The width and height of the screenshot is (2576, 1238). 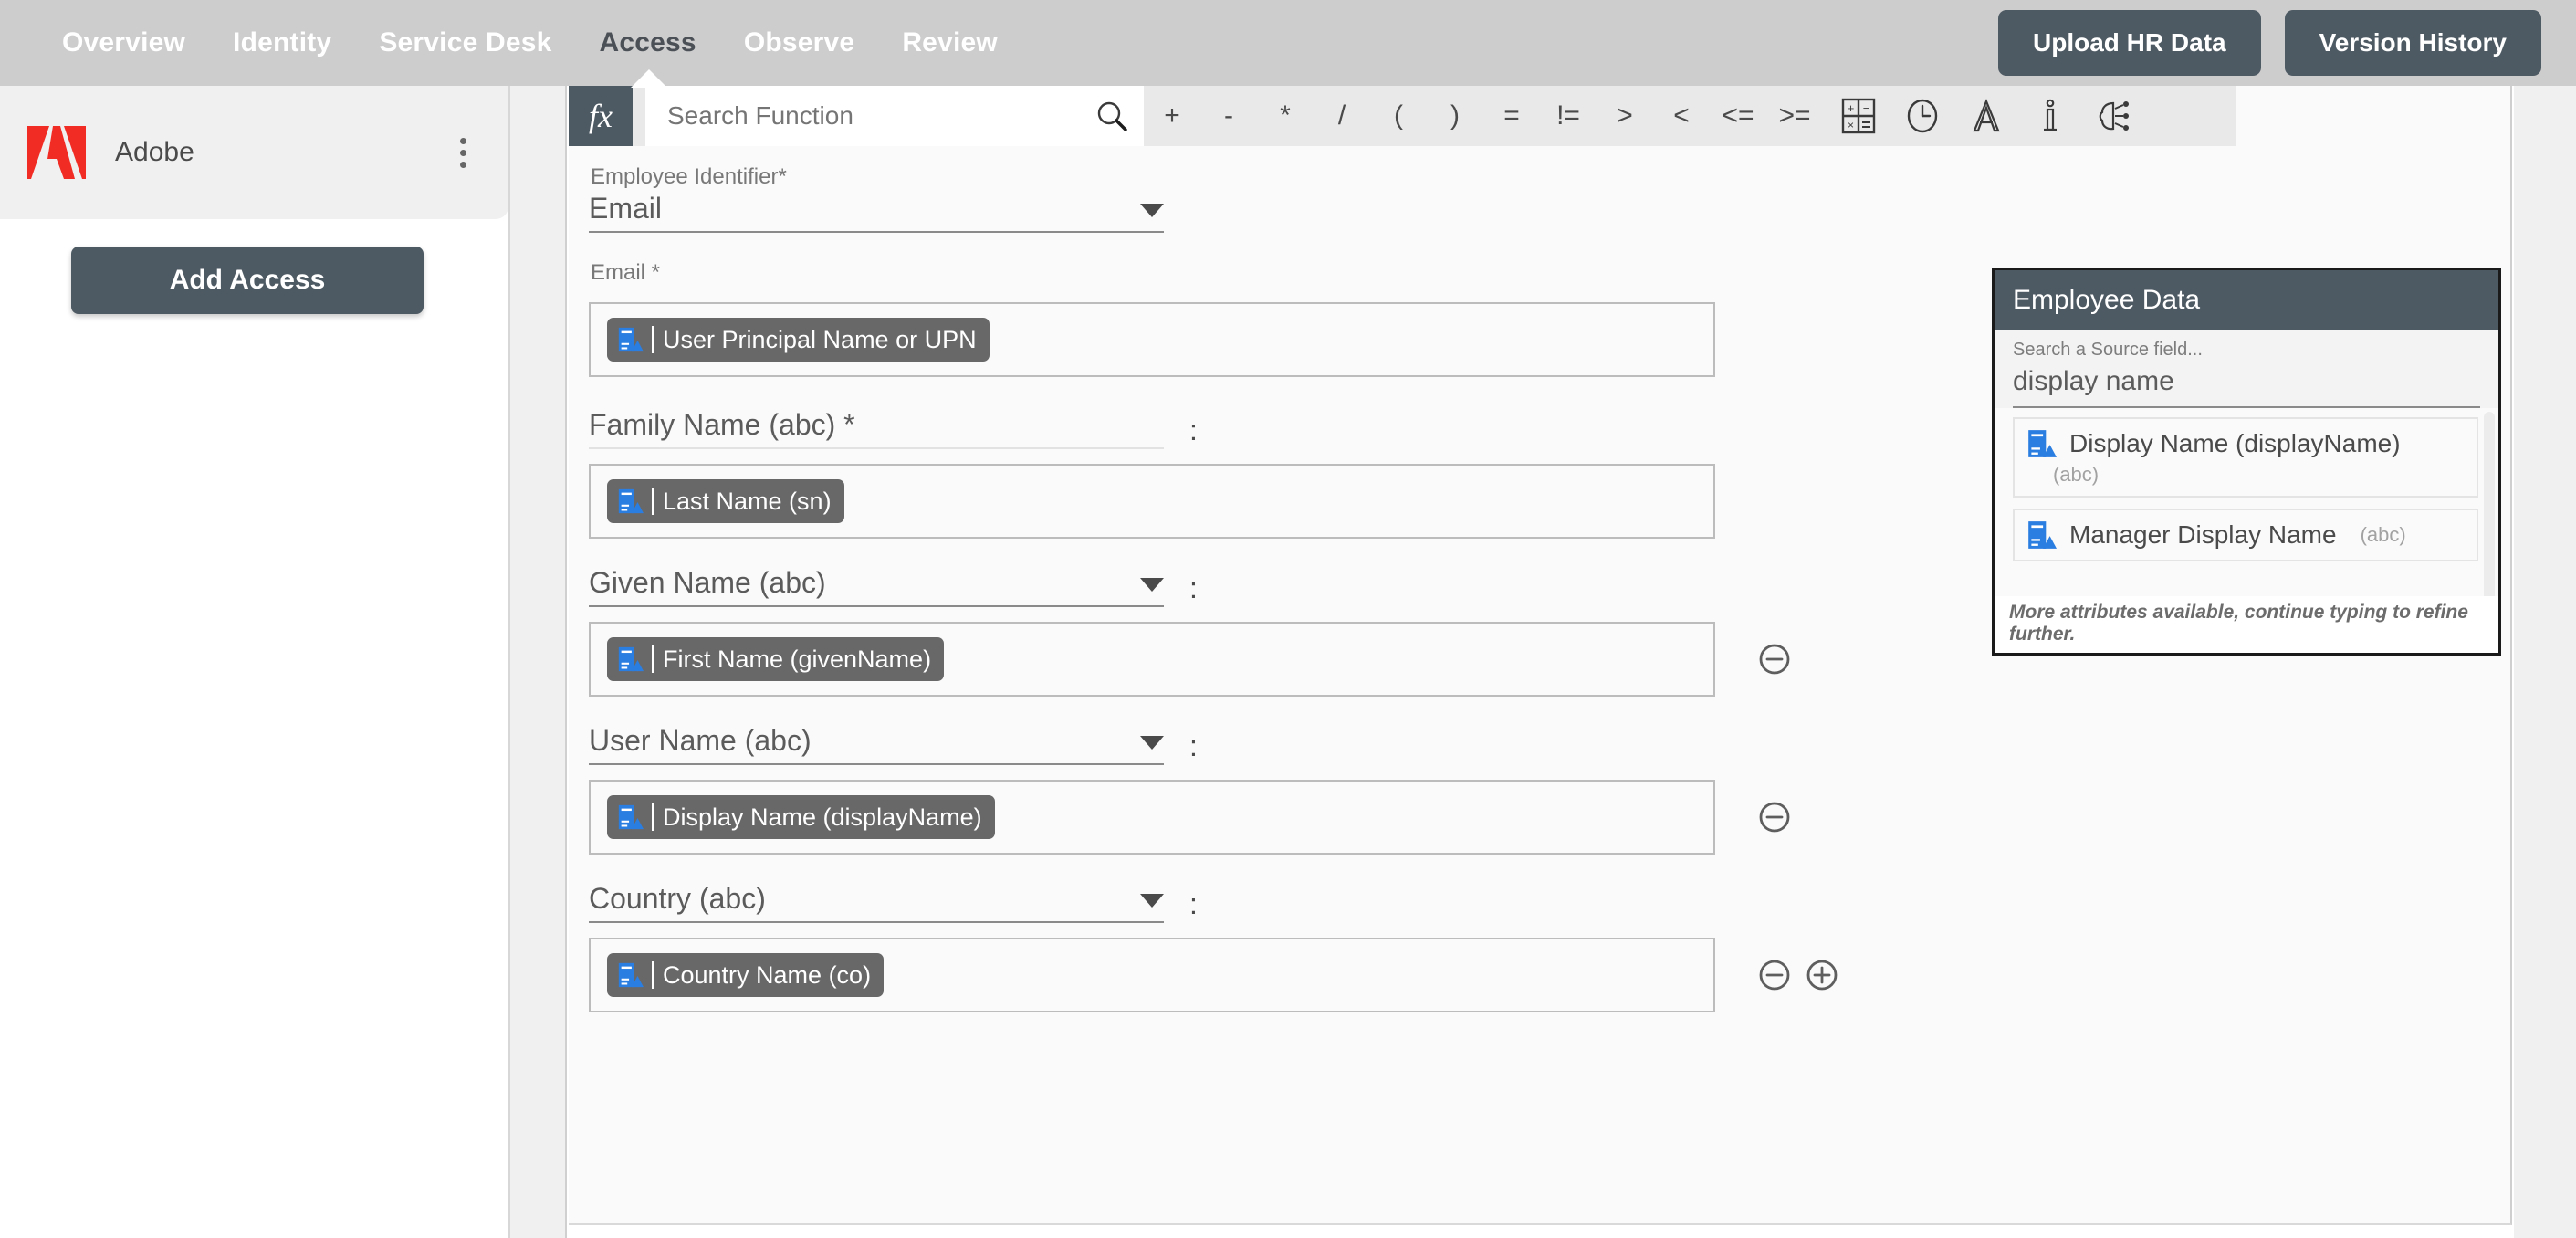 What do you see at coordinates (282, 42) in the screenshot?
I see `nav-tab-identity: Identity` at bounding box center [282, 42].